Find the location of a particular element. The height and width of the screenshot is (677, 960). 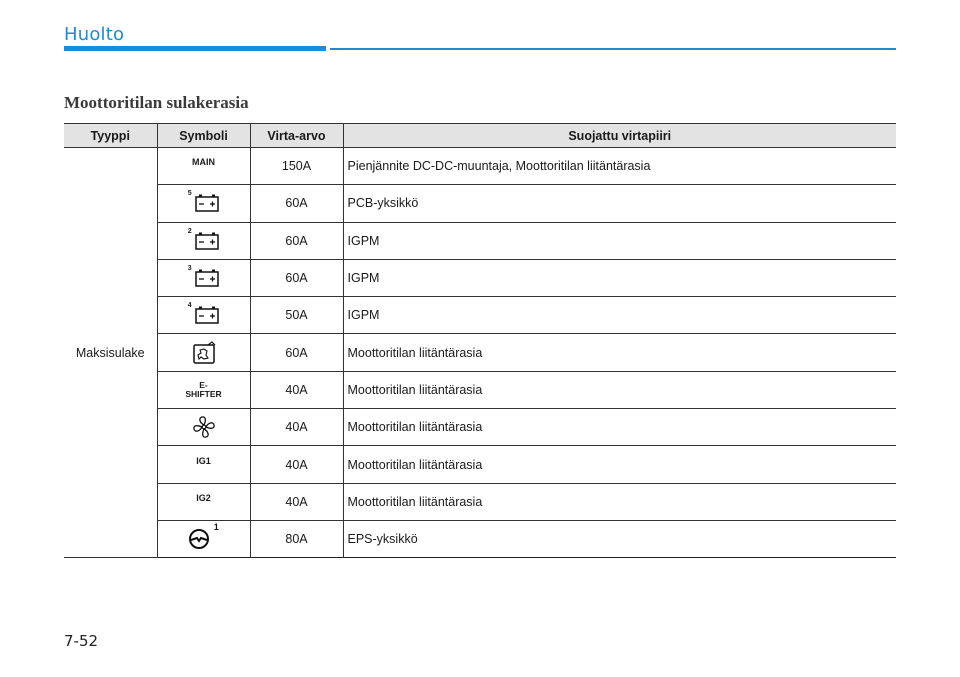

symbol-cell: 2 is located at coordinates (203, 241).